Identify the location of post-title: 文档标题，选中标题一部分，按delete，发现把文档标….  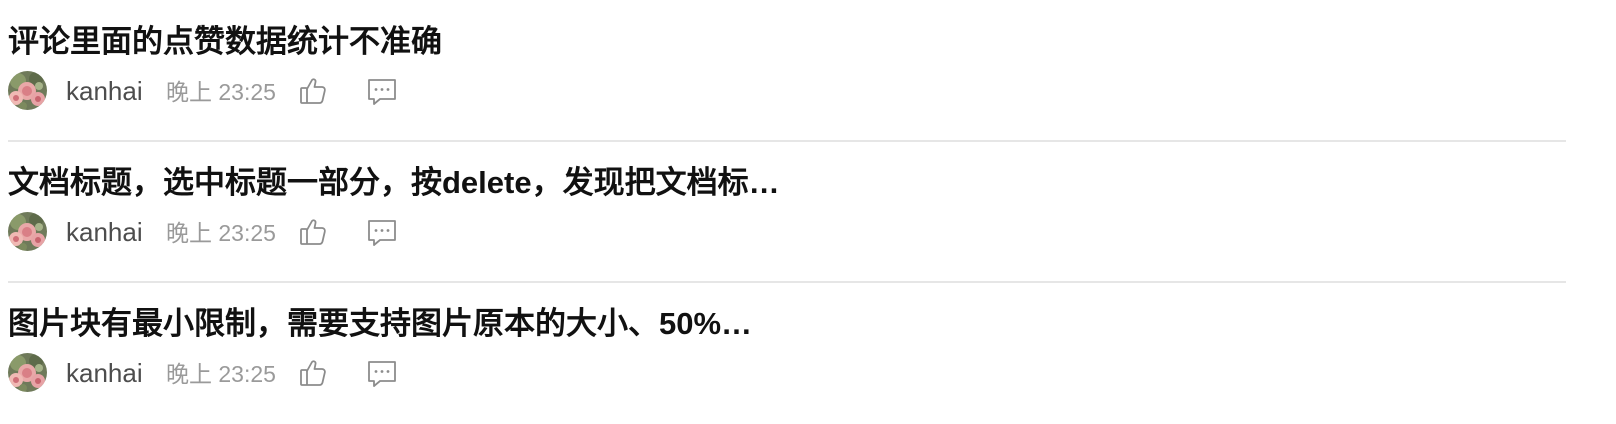
(394, 183).